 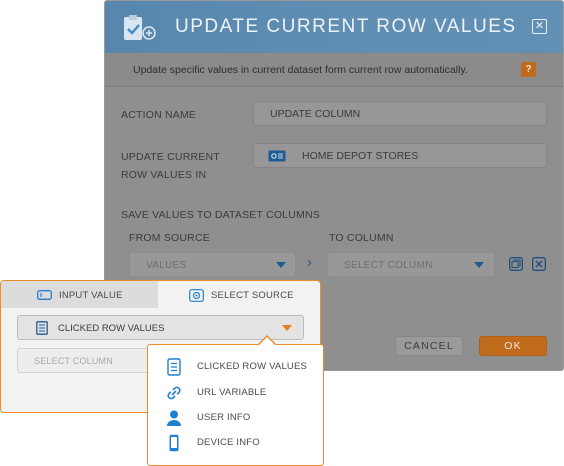 What do you see at coordinates (429, 346) in the screenshot?
I see `cancel-button: CANCEL` at bounding box center [429, 346].